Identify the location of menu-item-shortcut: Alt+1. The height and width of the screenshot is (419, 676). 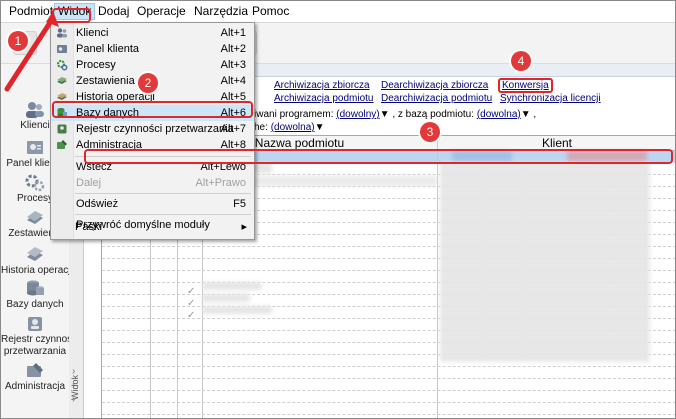
(233, 33).